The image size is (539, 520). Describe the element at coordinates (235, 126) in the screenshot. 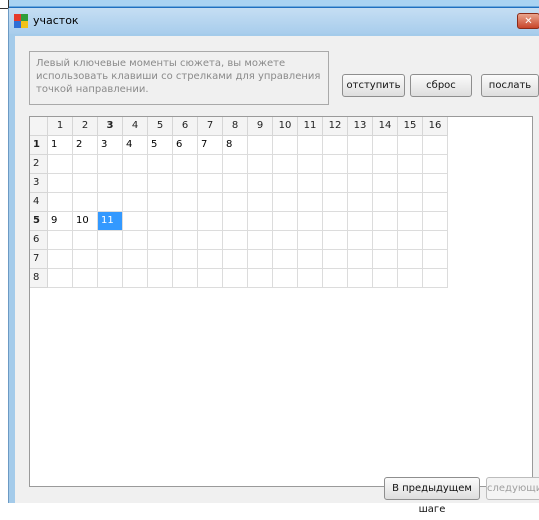

I see `column-header: 8` at that location.